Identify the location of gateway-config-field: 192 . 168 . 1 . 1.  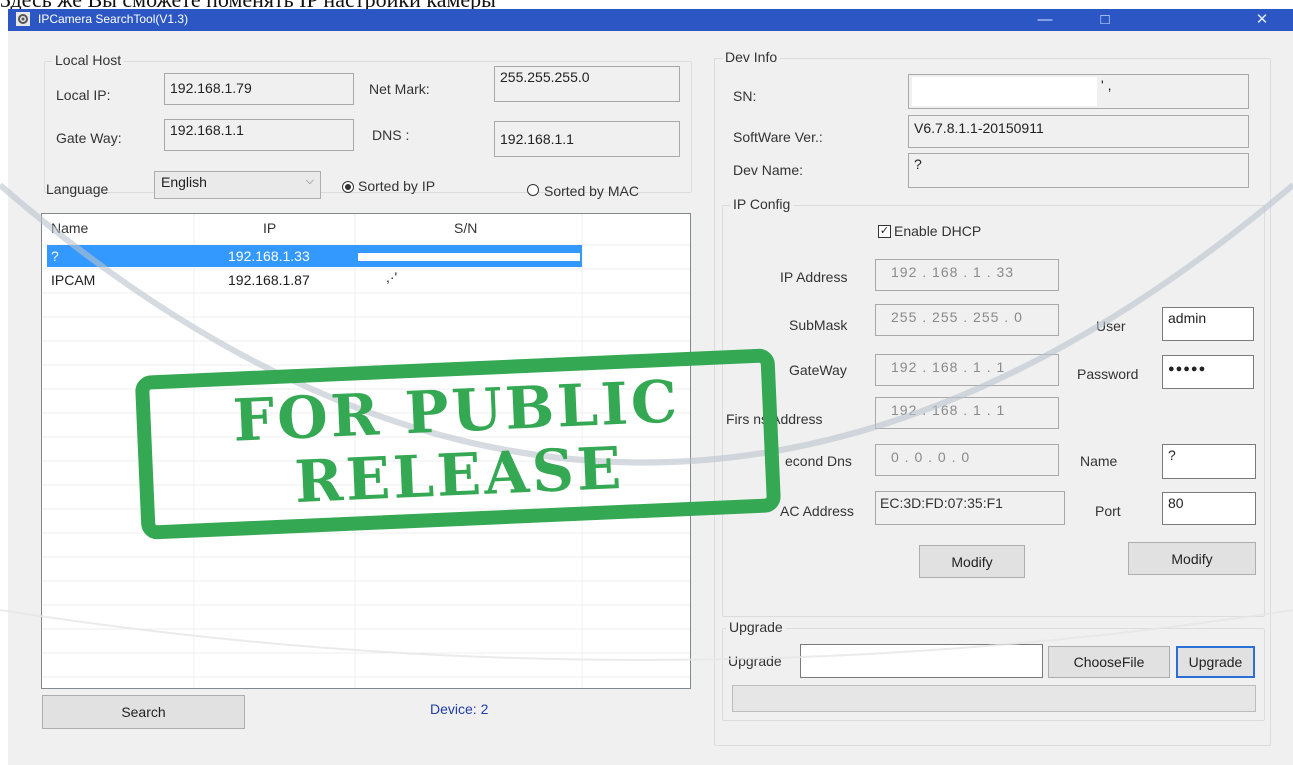
(967, 370).